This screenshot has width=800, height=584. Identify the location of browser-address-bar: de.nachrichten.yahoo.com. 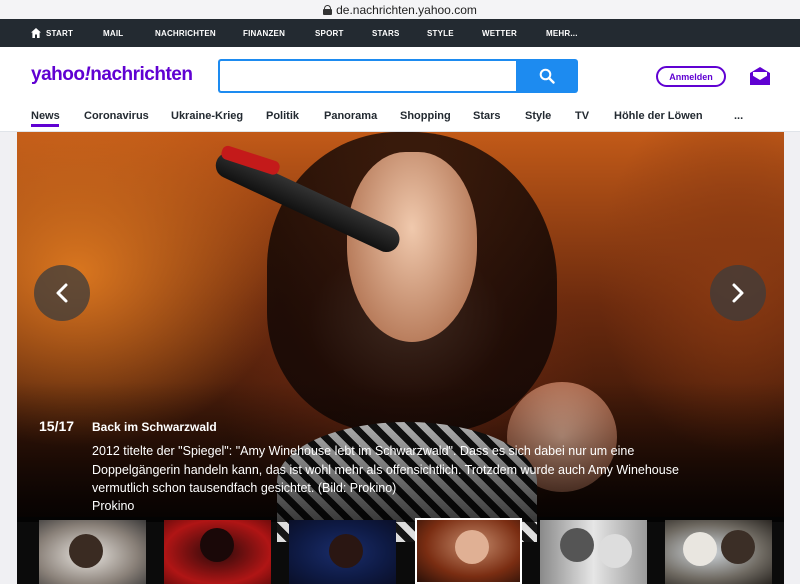
(400, 9).